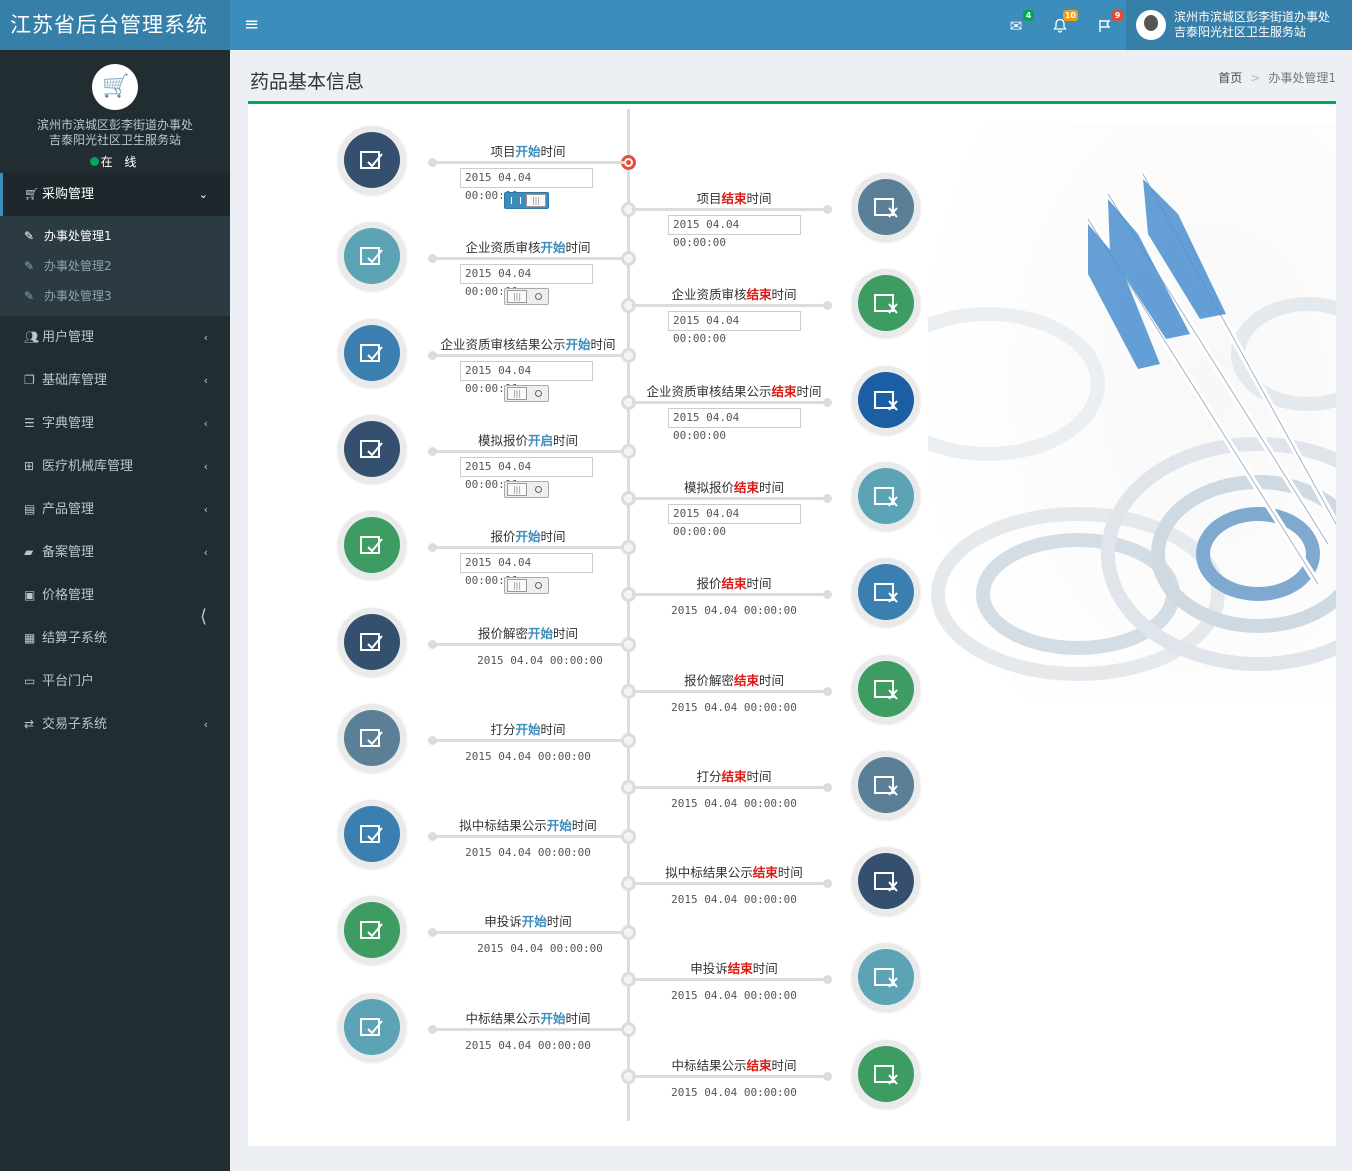  What do you see at coordinates (371, 352) in the screenshot?
I see `check-document-icon` at bounding box center [371, 352].